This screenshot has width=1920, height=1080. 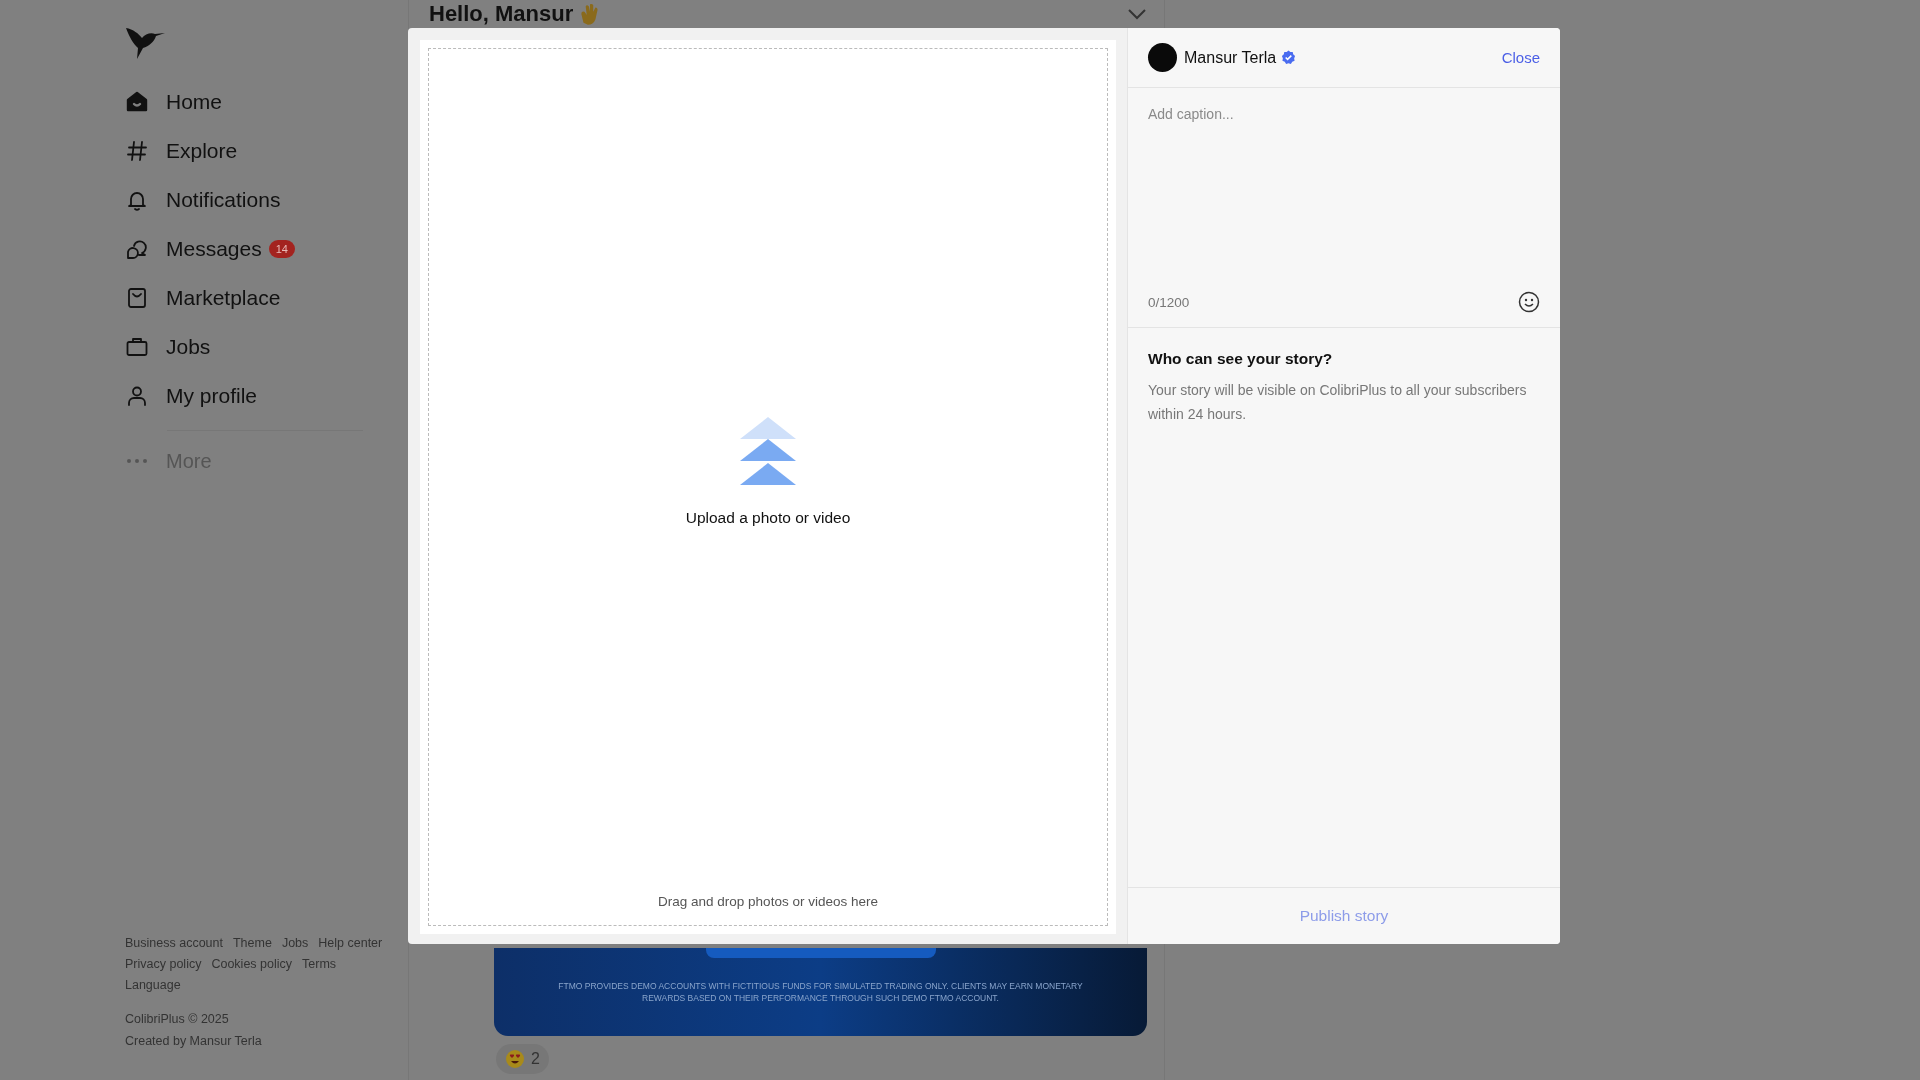 What do you see at coordinates (1230, 57) in the screenshot?
I see `author-name: Mansur Terla` at bounding box center [1230, 57].